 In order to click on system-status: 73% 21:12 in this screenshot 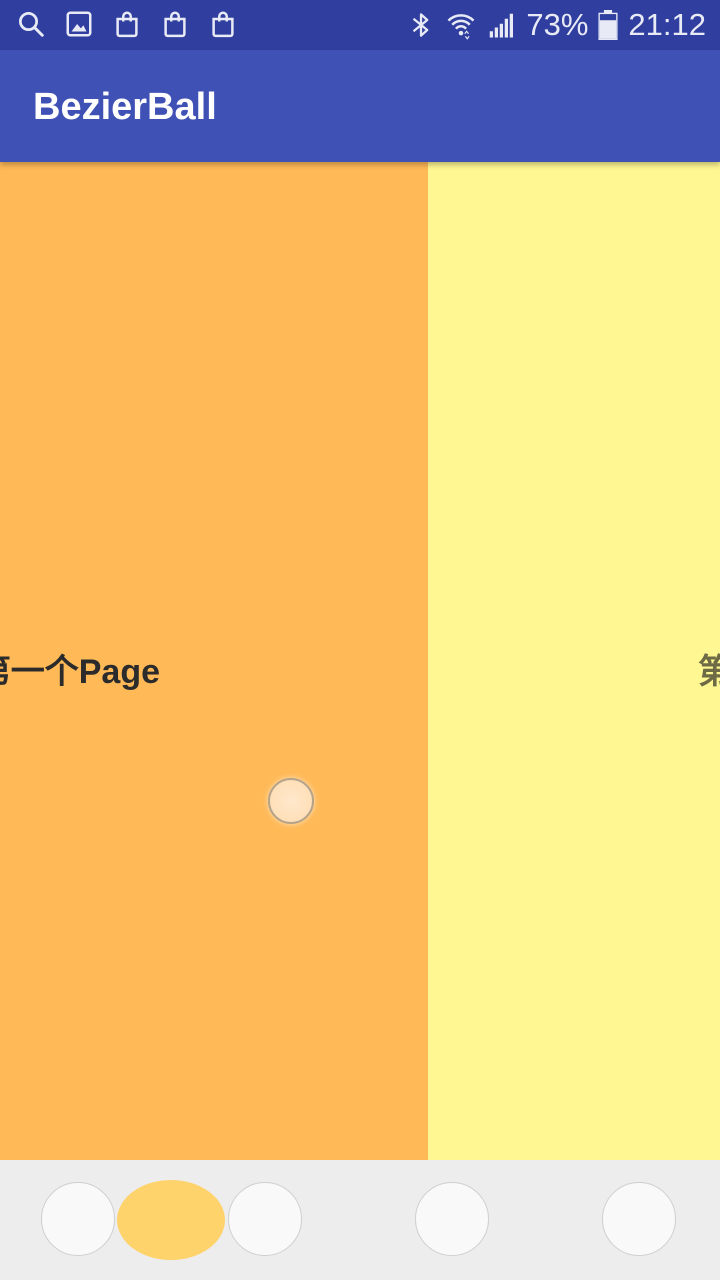, I will do `click(556, 25)`.